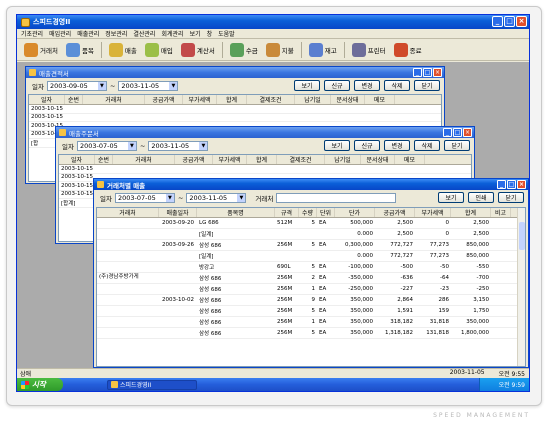 This screenshot has height=432, width=548. I want to click on menu-item: 매출관리, so click(88, 33).